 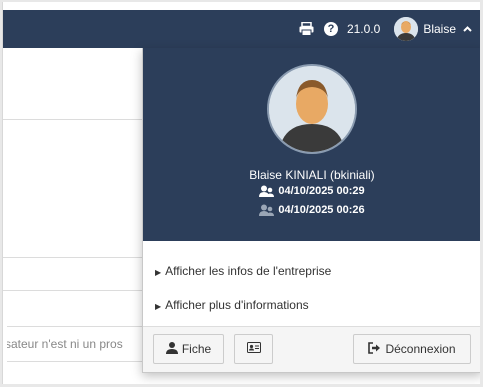 What do you see at coordinates (237, 305) in the screenshot?
I see `menu-item-label: Afficher plus d'informations` at bounding box center [237, 305].